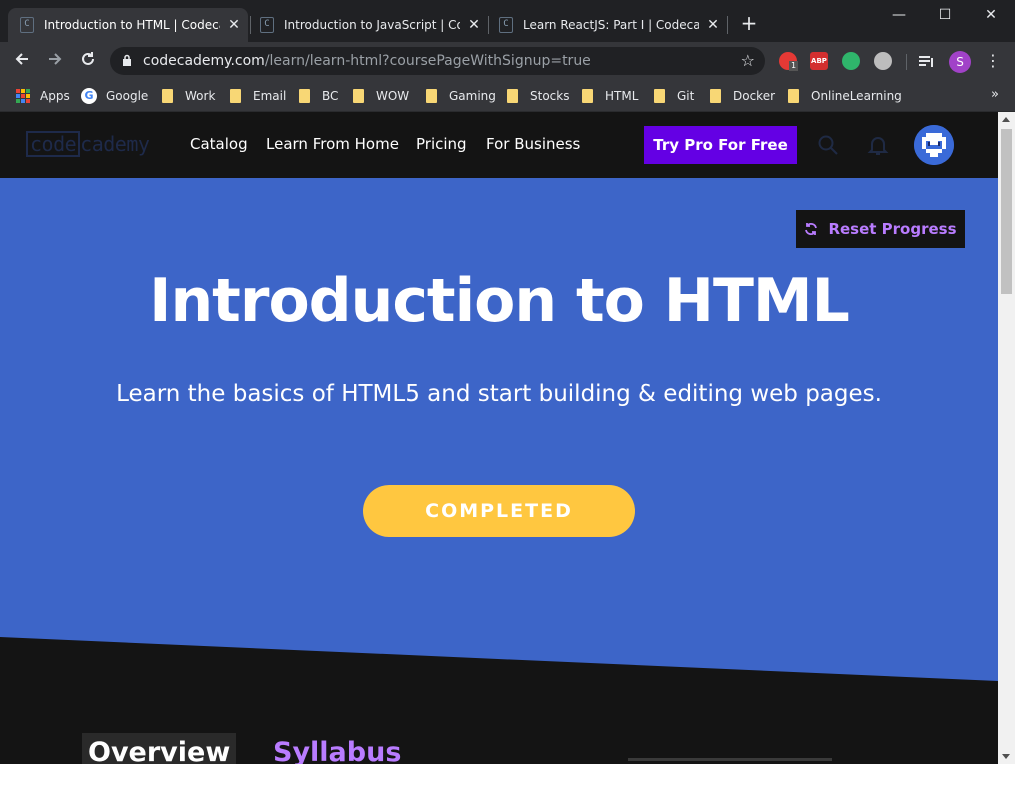  I want to click on scrollbar-thumb, so click(1006, 211).